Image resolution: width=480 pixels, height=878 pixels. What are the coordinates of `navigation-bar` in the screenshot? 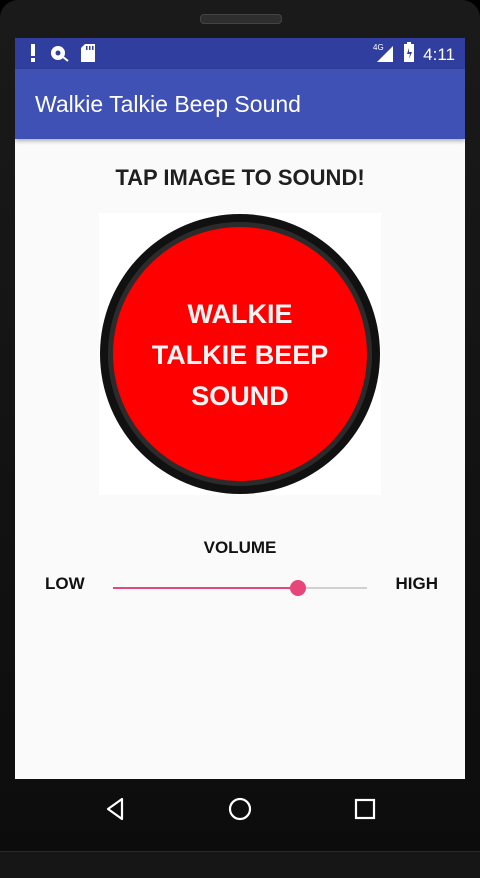 It's located at (240, 809).